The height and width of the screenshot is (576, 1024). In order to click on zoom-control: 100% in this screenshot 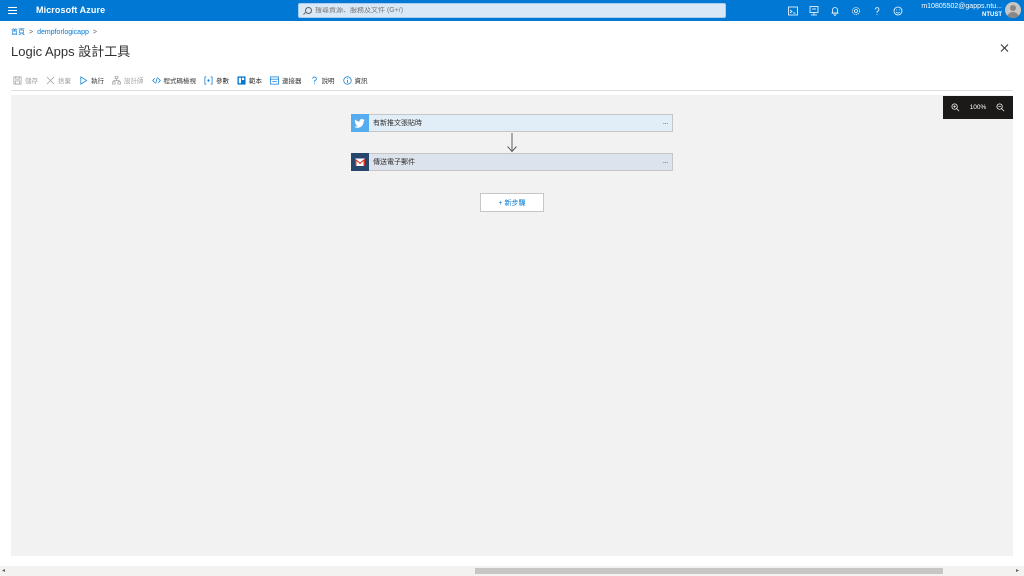, I will do `click(978, 107)`.